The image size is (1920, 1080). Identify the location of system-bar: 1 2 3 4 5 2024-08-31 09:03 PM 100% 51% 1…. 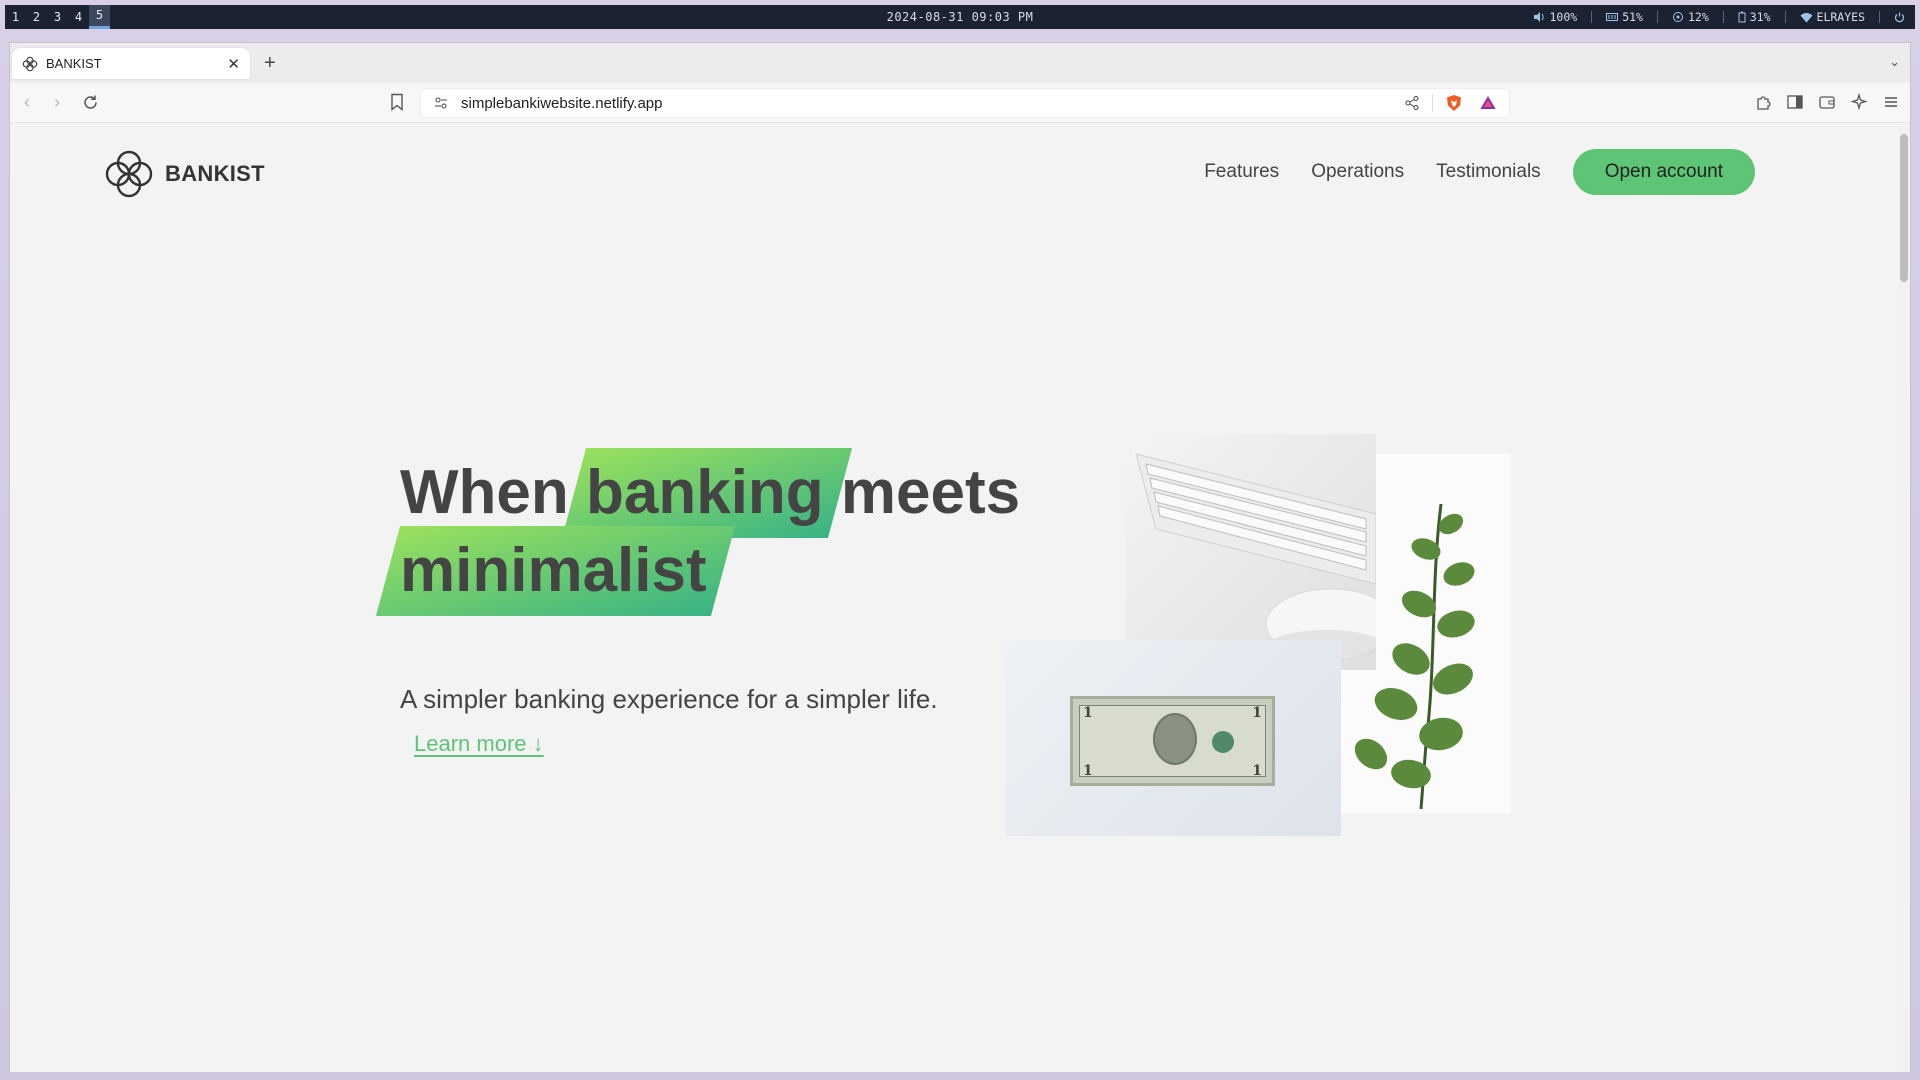
(960, 17).